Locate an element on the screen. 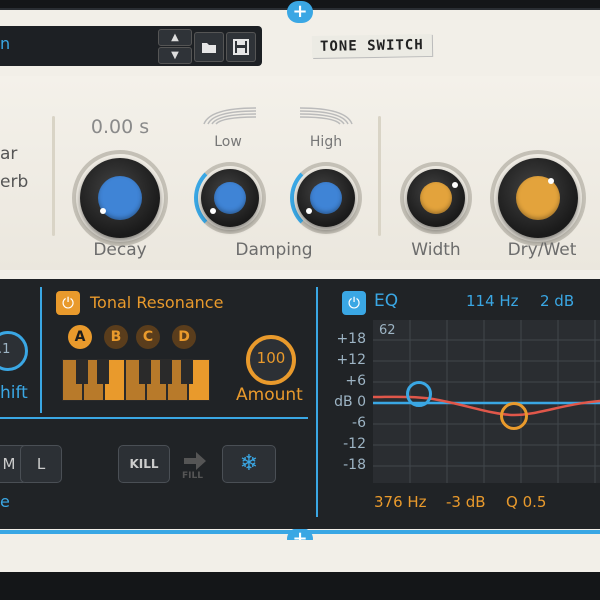 The image size is (600, 600). eq-title: EQ is located at coordinates (386, 301).